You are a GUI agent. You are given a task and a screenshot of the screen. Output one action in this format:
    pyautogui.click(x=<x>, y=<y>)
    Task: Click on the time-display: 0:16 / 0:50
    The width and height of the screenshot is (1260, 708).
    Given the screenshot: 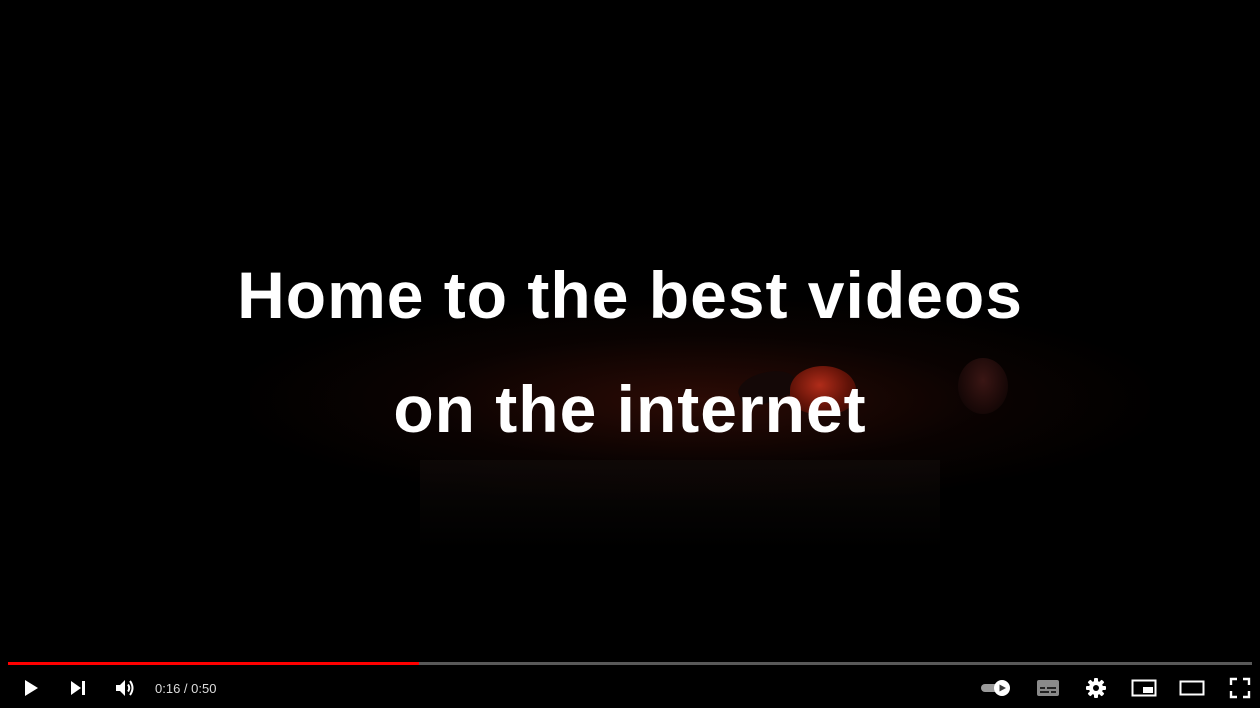 What is the action you would take?
    pyautogui.click(x=185, y=688)
    